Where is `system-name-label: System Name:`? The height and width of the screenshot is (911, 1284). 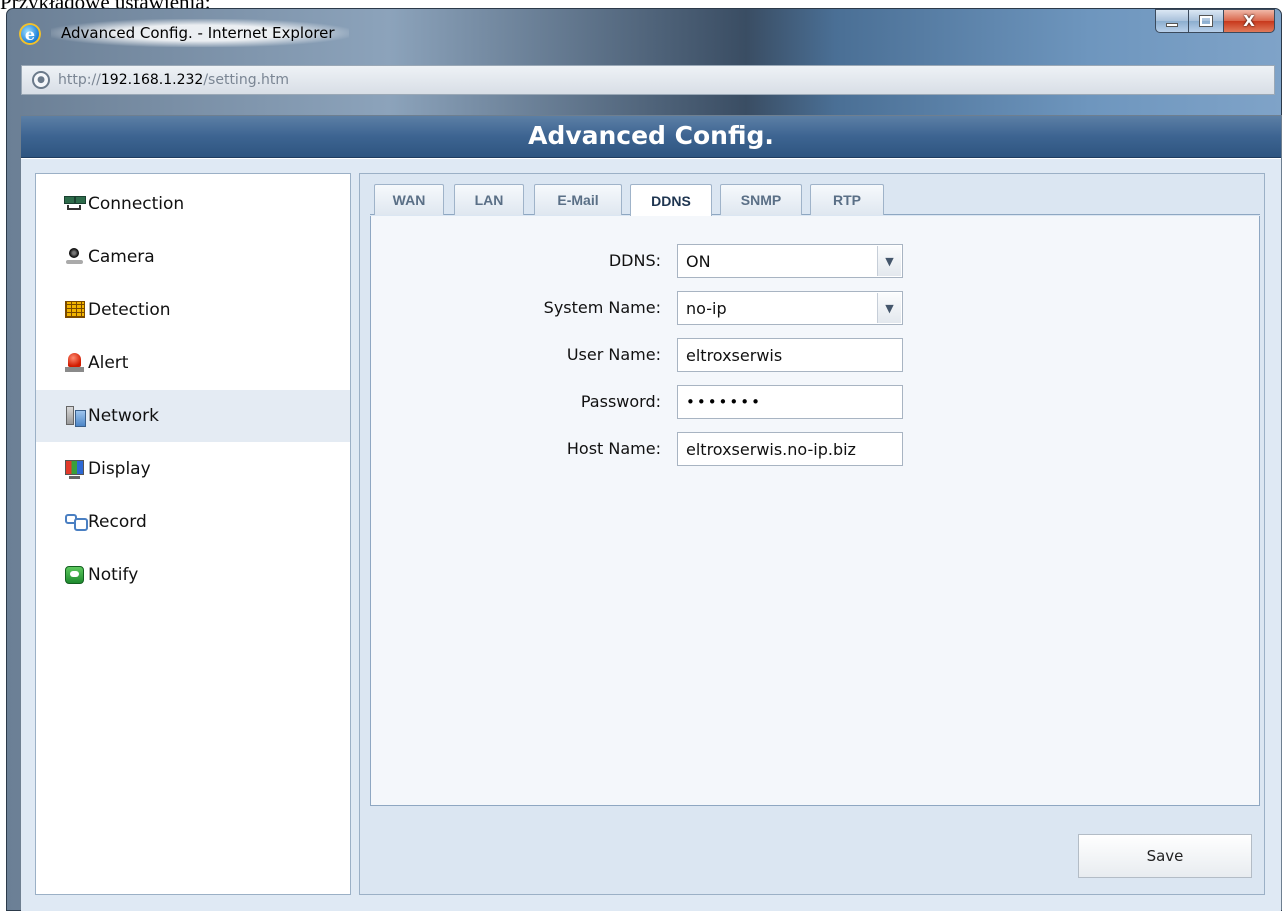 system-name-label: System Name: is located at coordinates (602, 307).